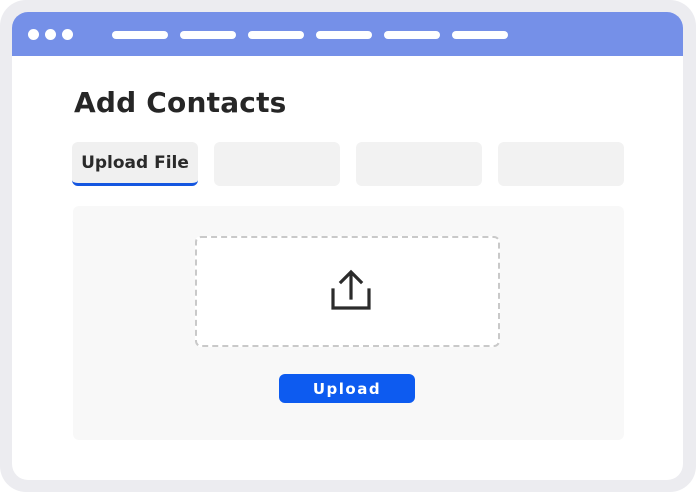 The image size is (696, 492). Describe the element at coordinates (180, 102) in the screenshot. I see `page-title: Add Contacts` at that location.